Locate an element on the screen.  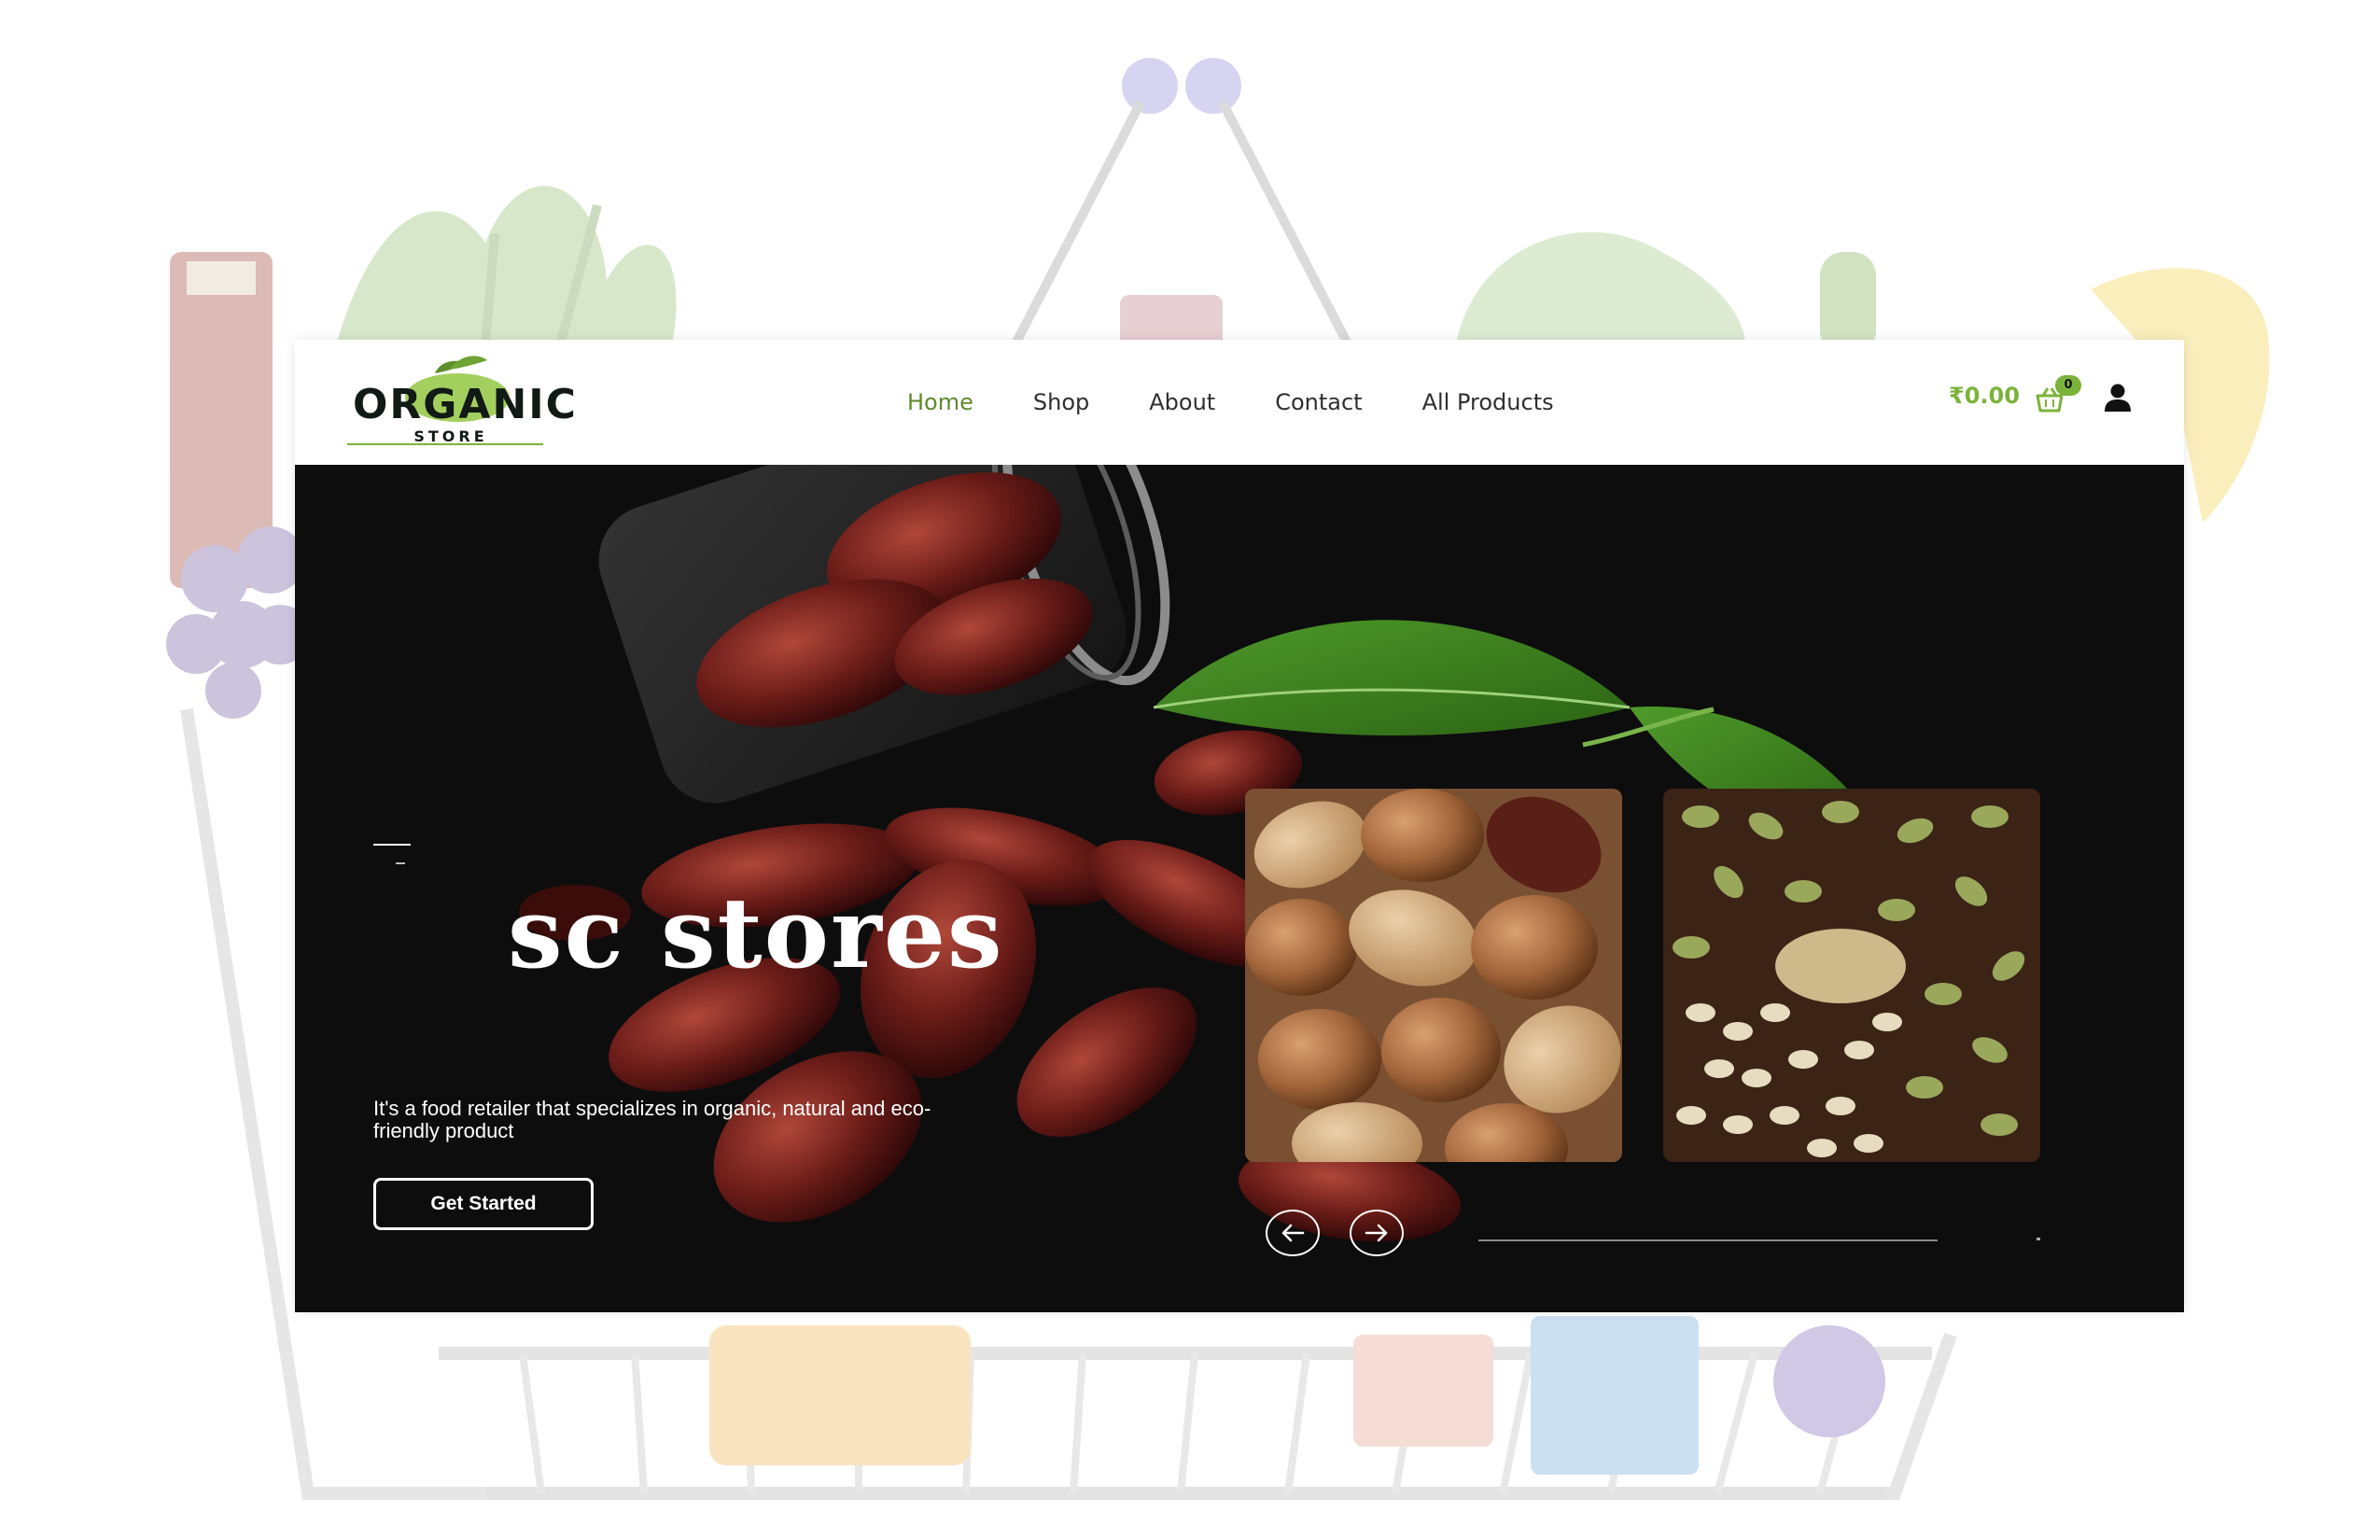
nav-about: About is located at coordinates (1182, 402).